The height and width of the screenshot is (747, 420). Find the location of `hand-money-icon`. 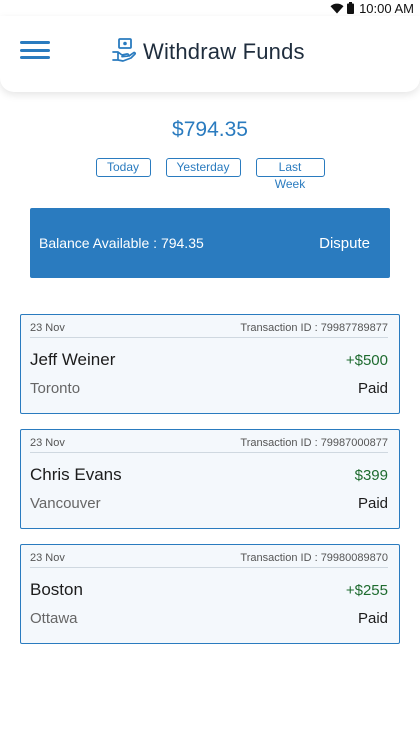

hand-money-icon is located at coordinates (124, 52).